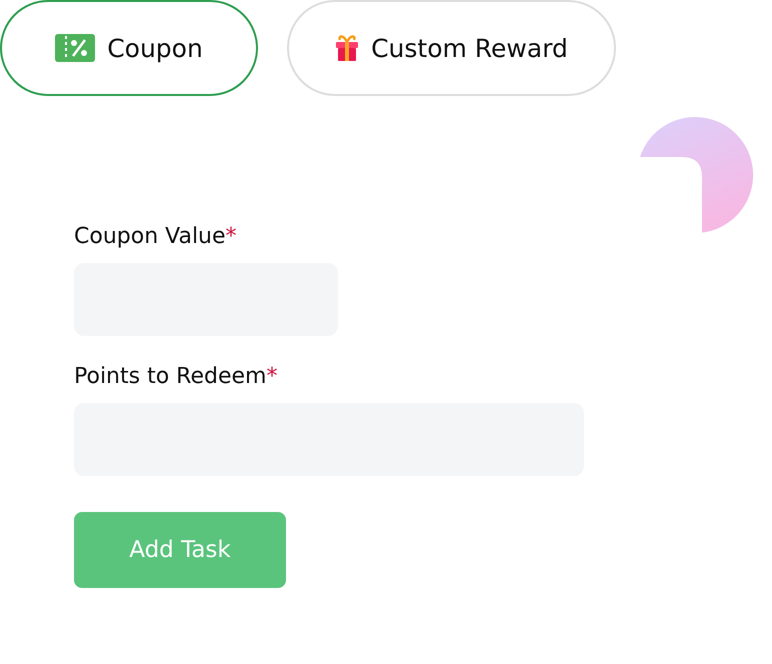 Image resolution: width=772 pixels, height=664 pixels. What do you see at coordinates (156, 237) in the screenshot?
I see `field-label: Coupon Value*` at bounding box center [156, 237].